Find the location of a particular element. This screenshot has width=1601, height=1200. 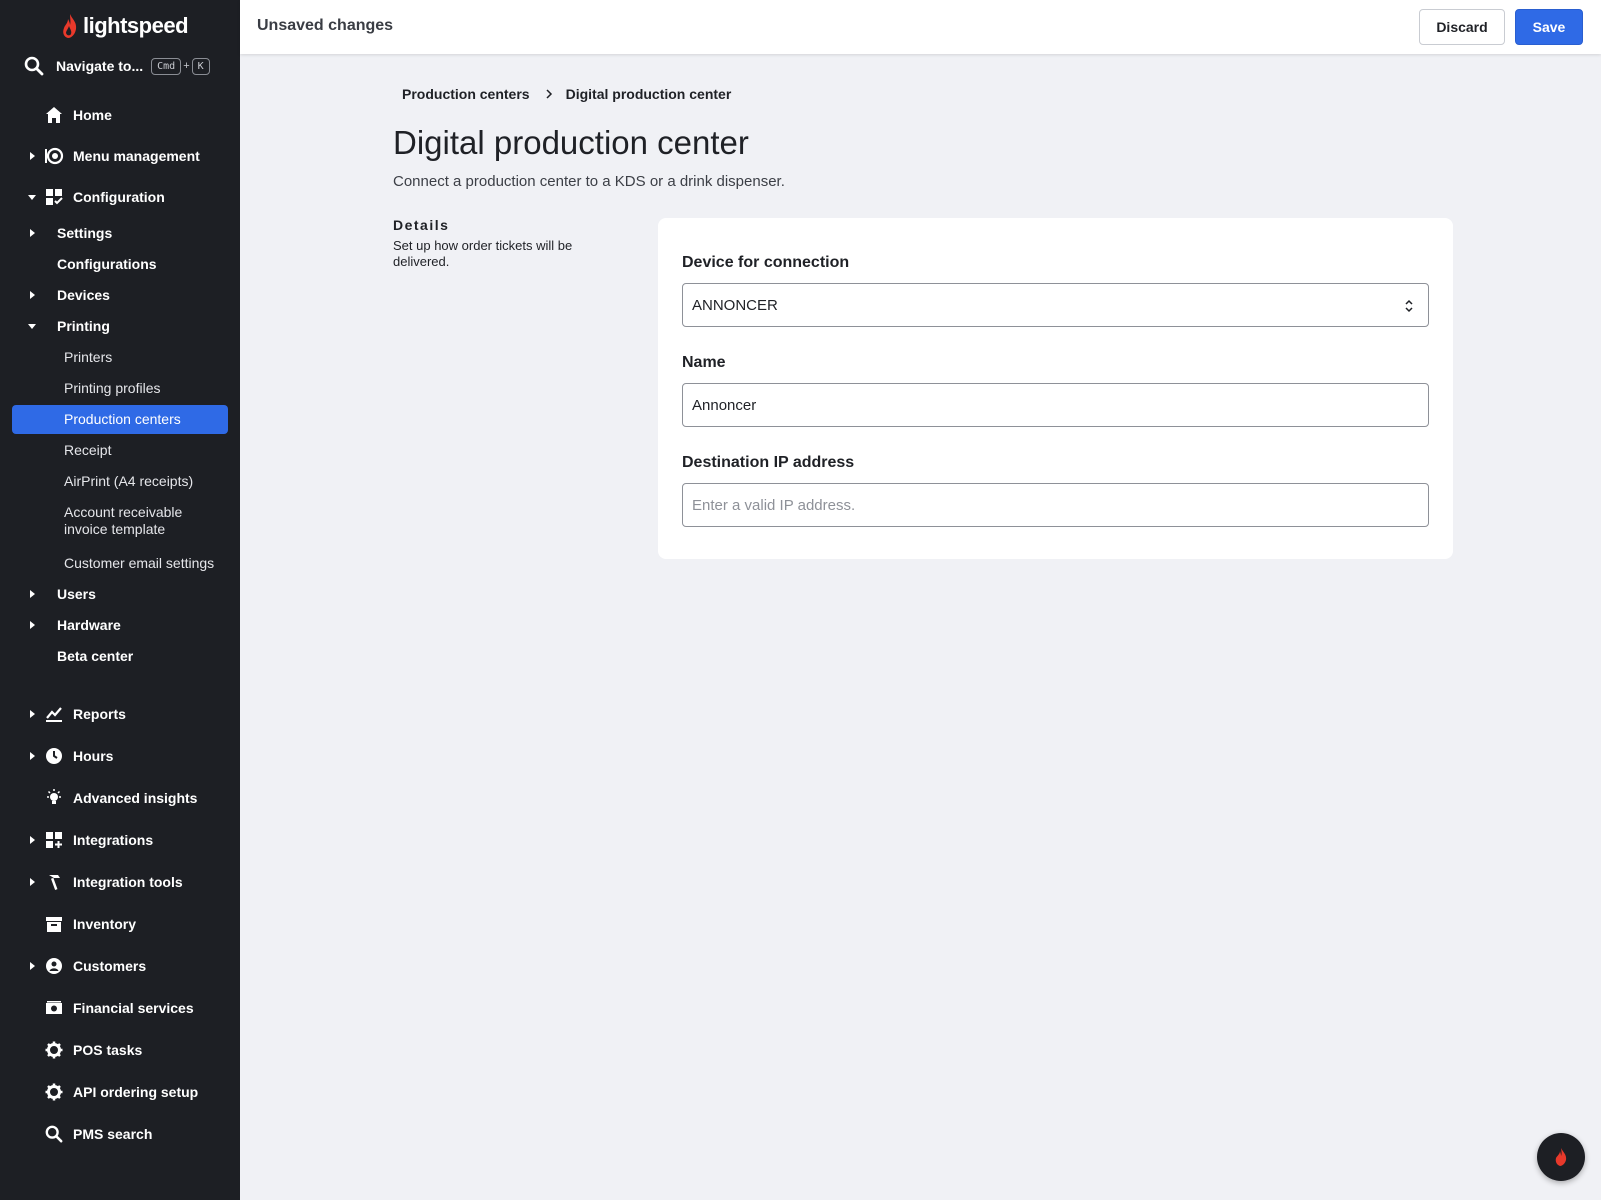

brand-name: lightspeed is located at coordinates (136, 25).